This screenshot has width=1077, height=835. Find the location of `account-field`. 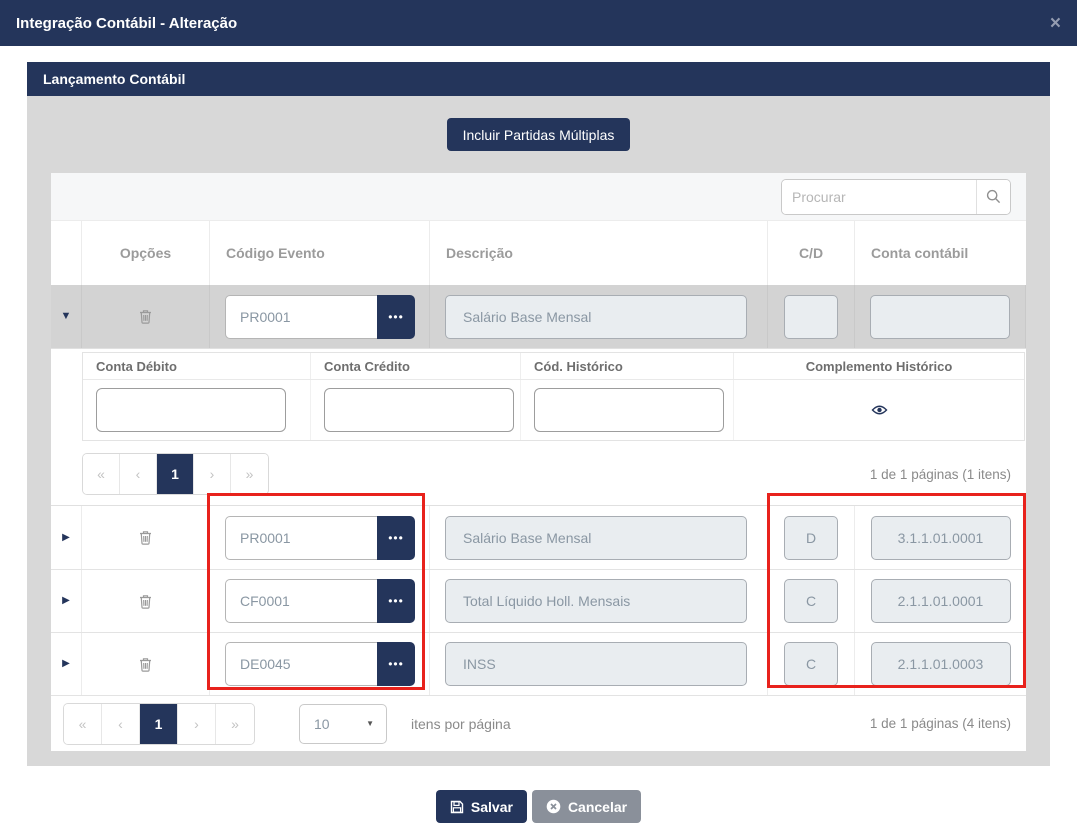

account-field is located at coordinates (940, 316).